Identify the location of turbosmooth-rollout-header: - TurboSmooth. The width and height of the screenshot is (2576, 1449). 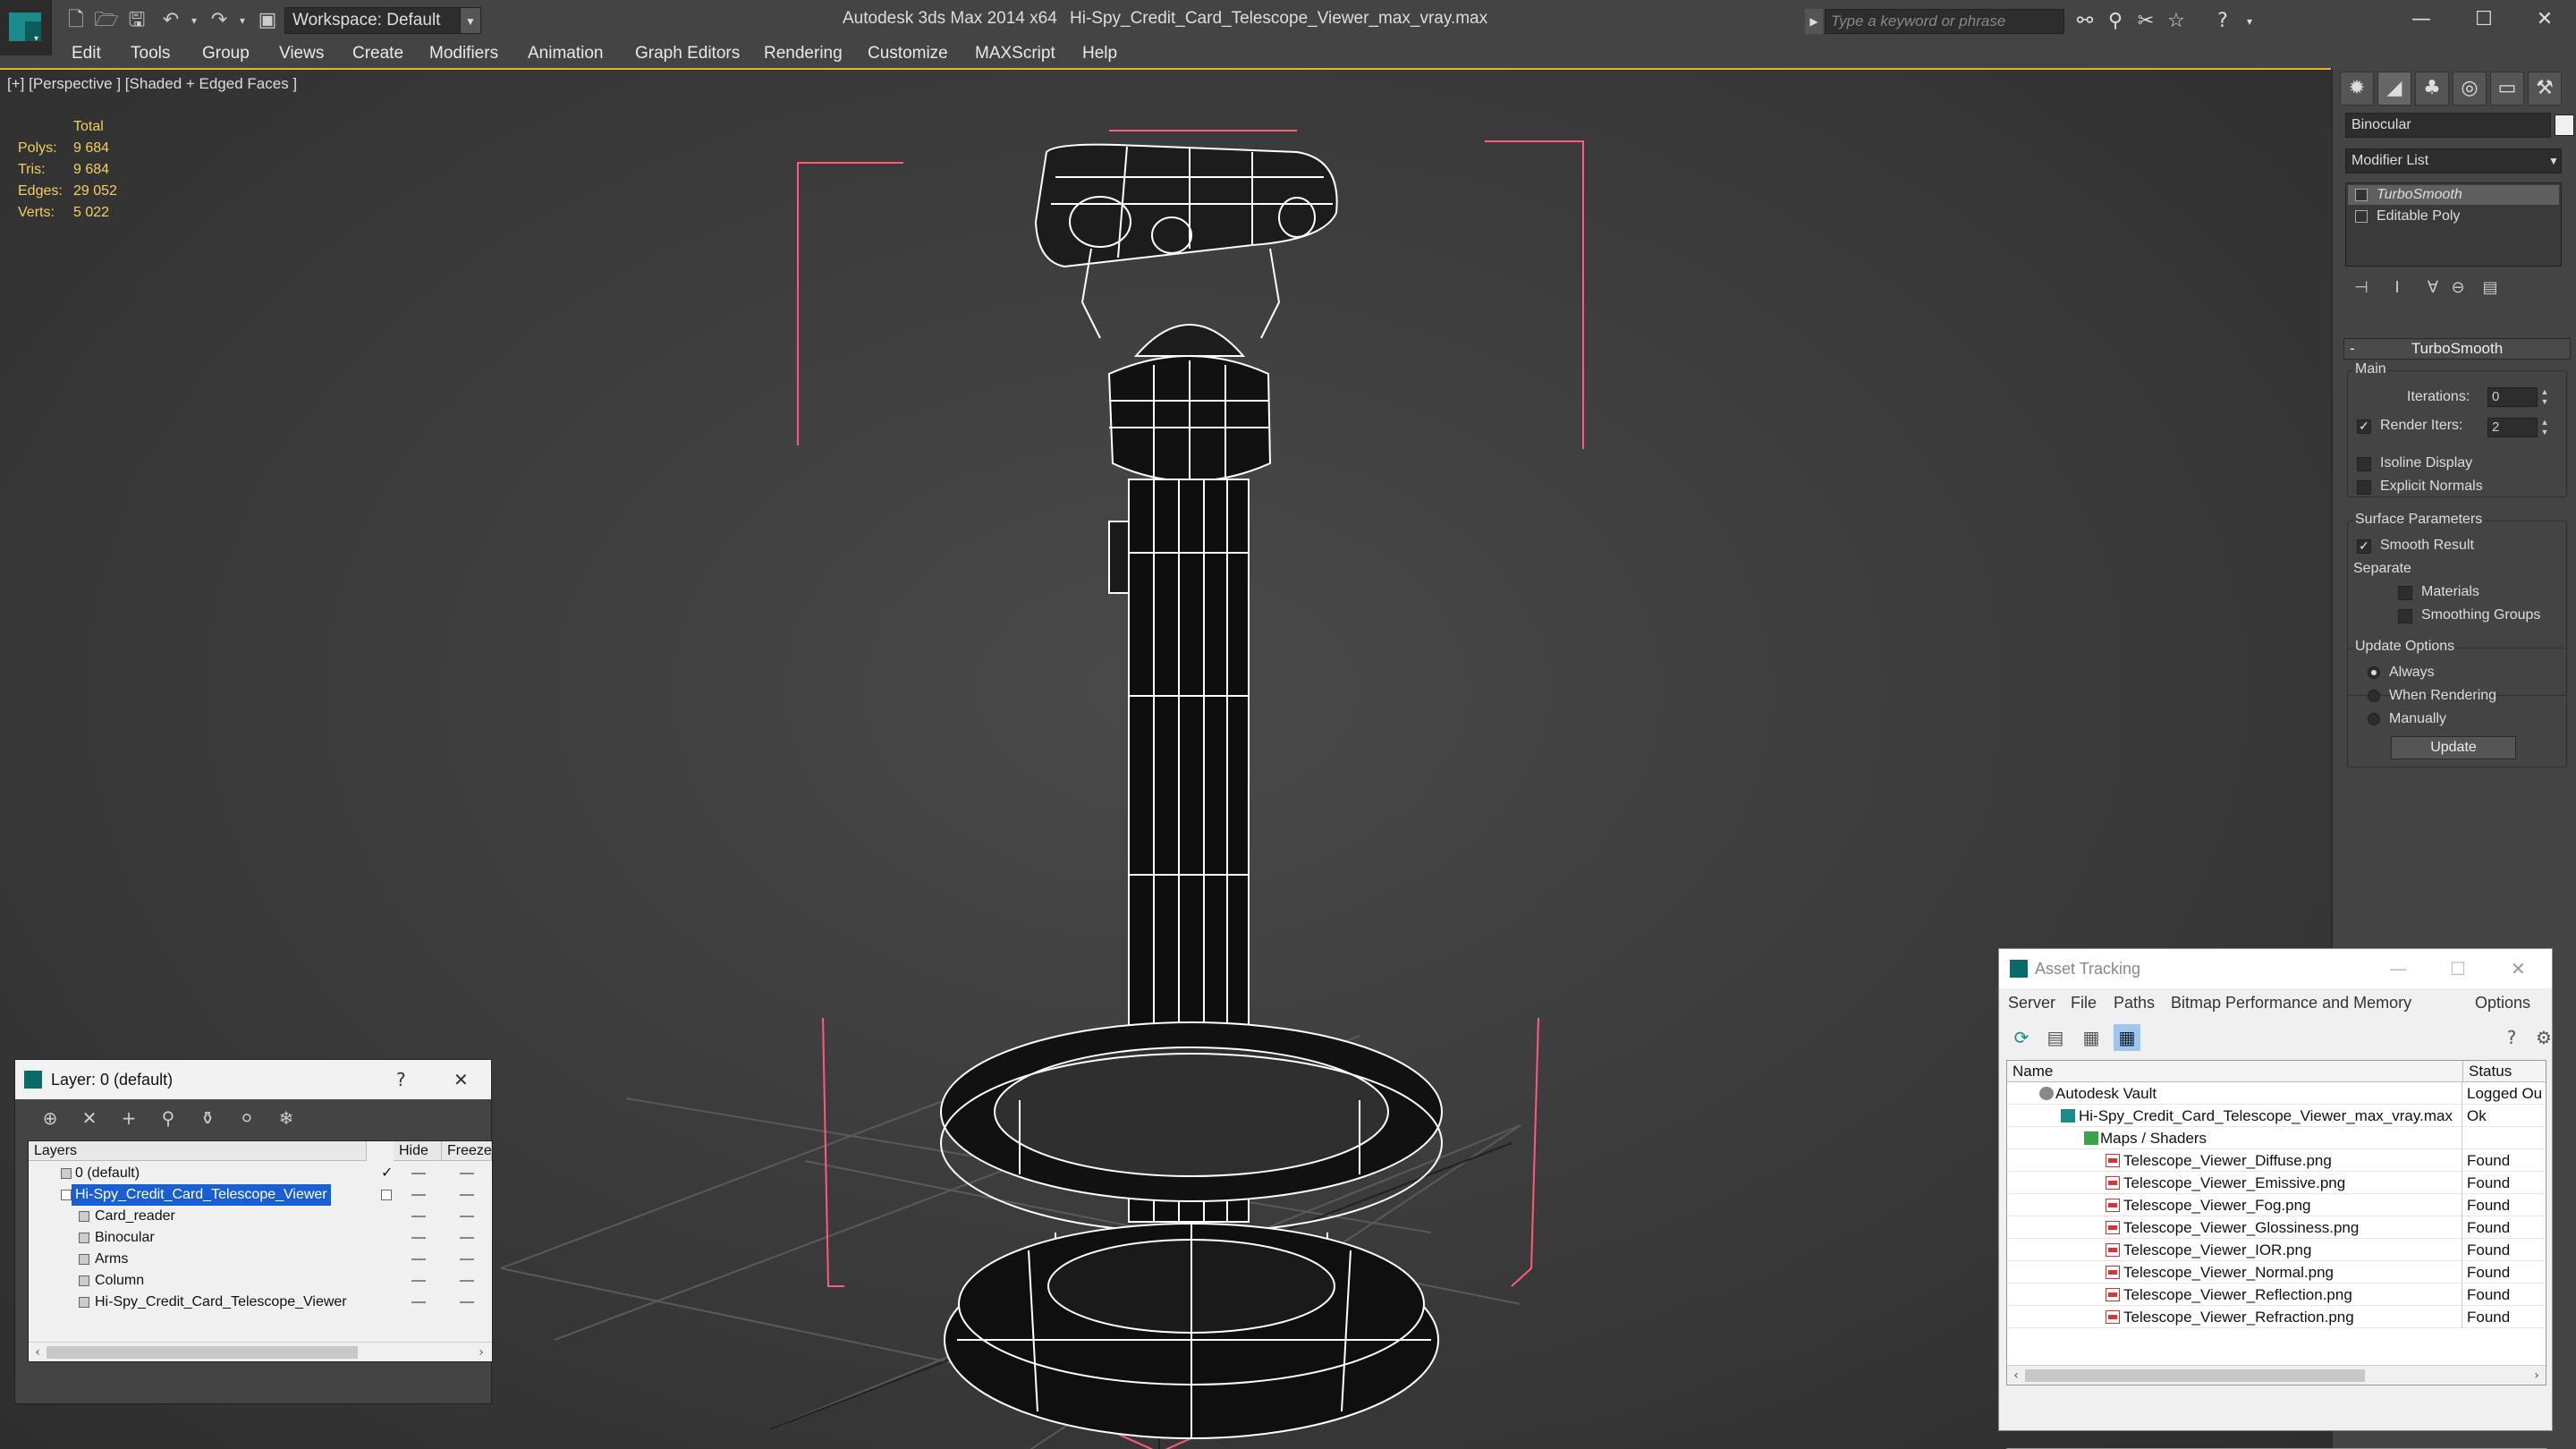
(2457, 349).